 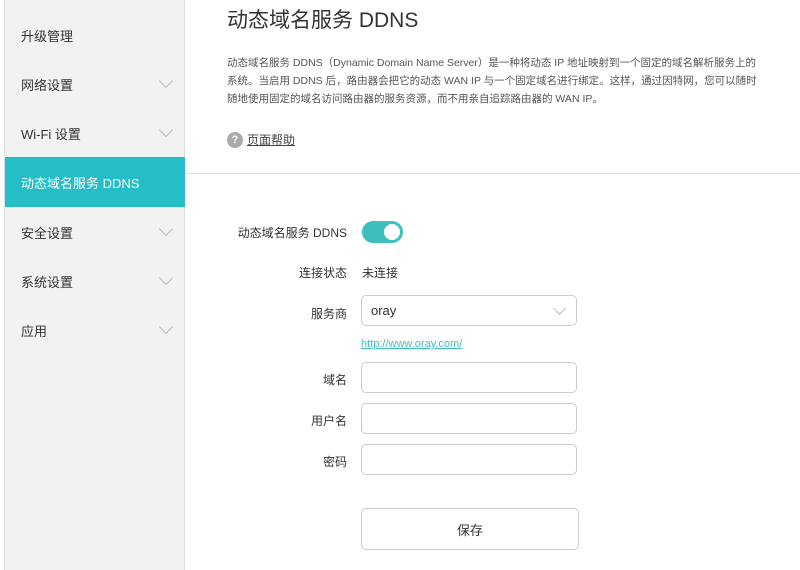 I want to click on toggle-knob, so click(x=392, y=232).